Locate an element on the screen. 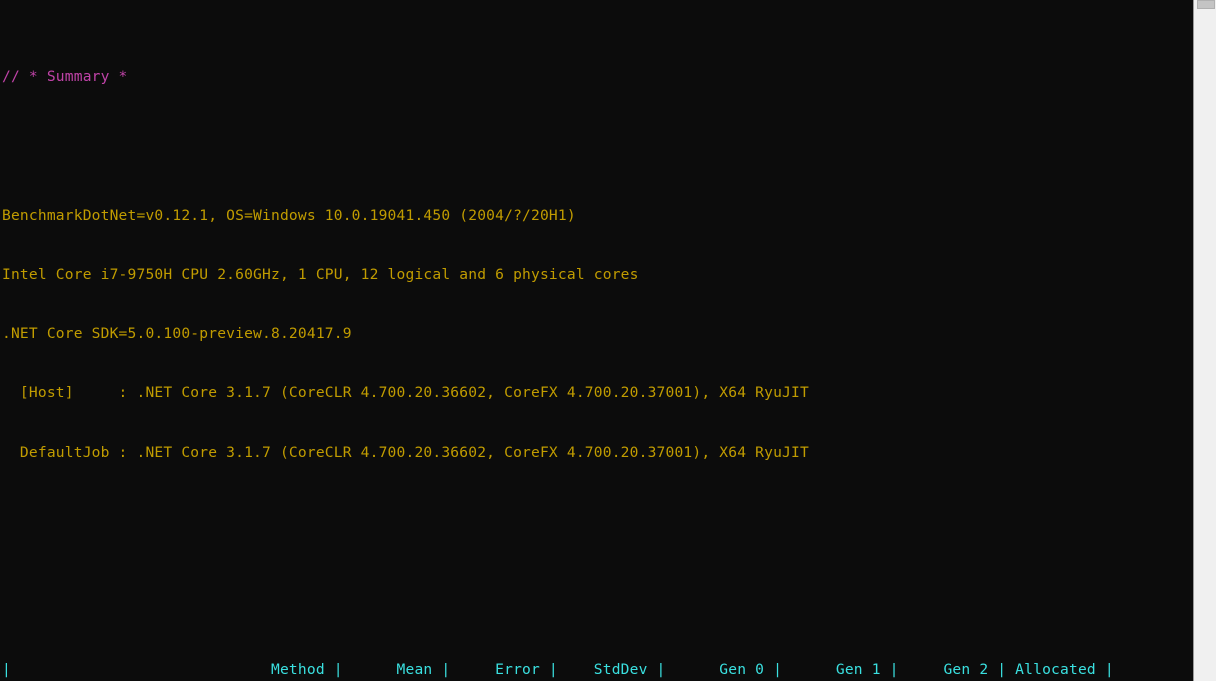 Image resolution: width=1216 pixels, height=681 pixels. scrollbar-track is located at coordinates (1205, 340).